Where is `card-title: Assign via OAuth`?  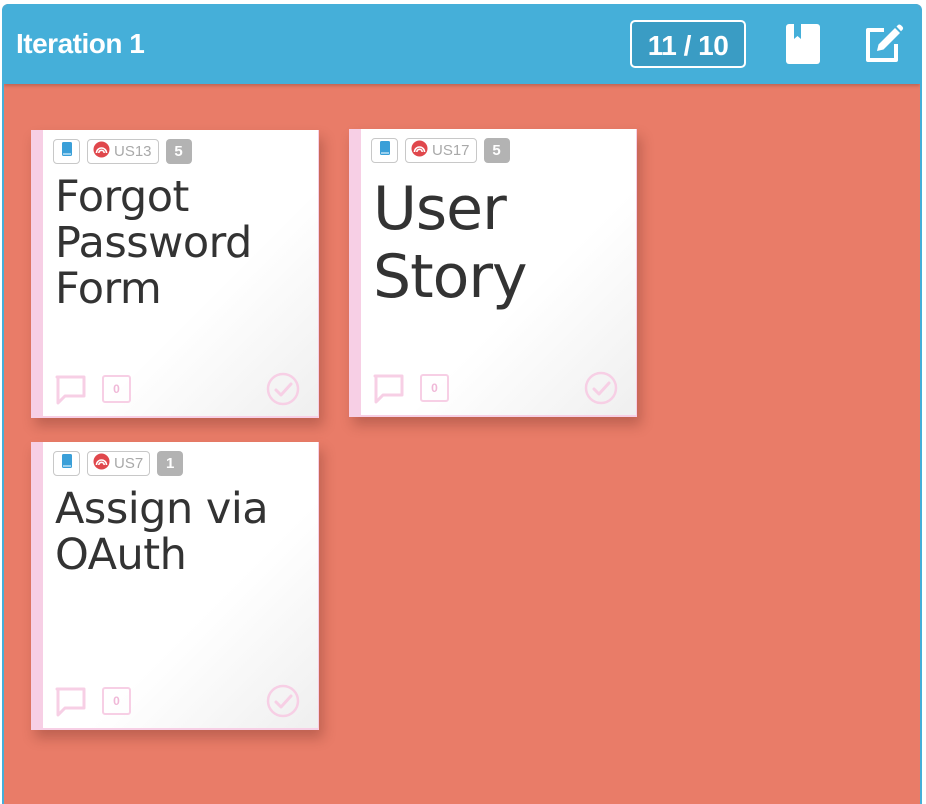
card-title: Assign via OAuth is located at coordinates (181, 532).